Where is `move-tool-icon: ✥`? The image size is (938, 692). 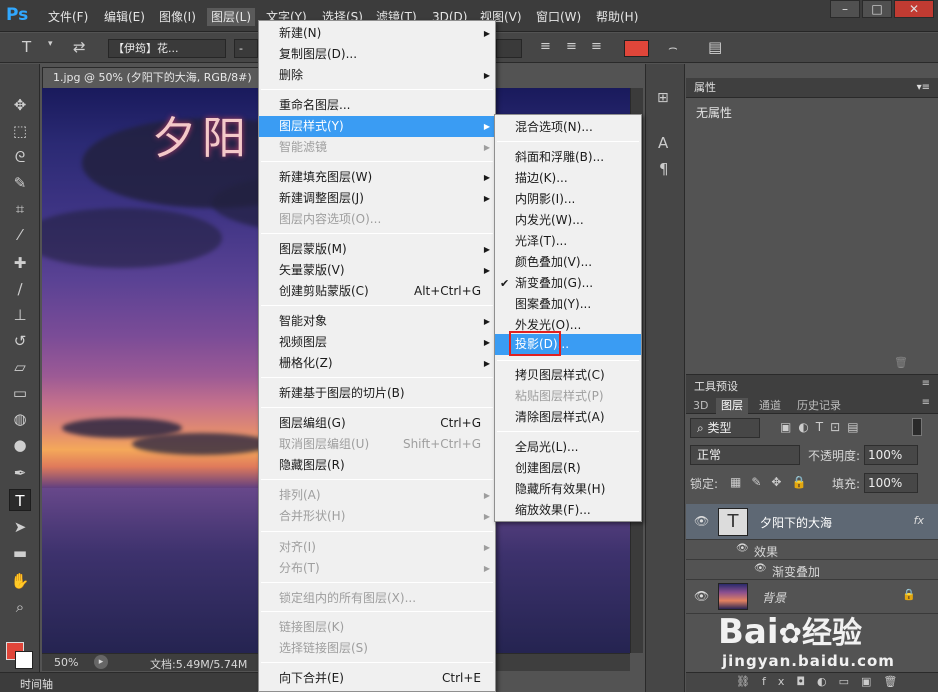
move-tool-icon: ✥ is located at coordinates (20, 105).